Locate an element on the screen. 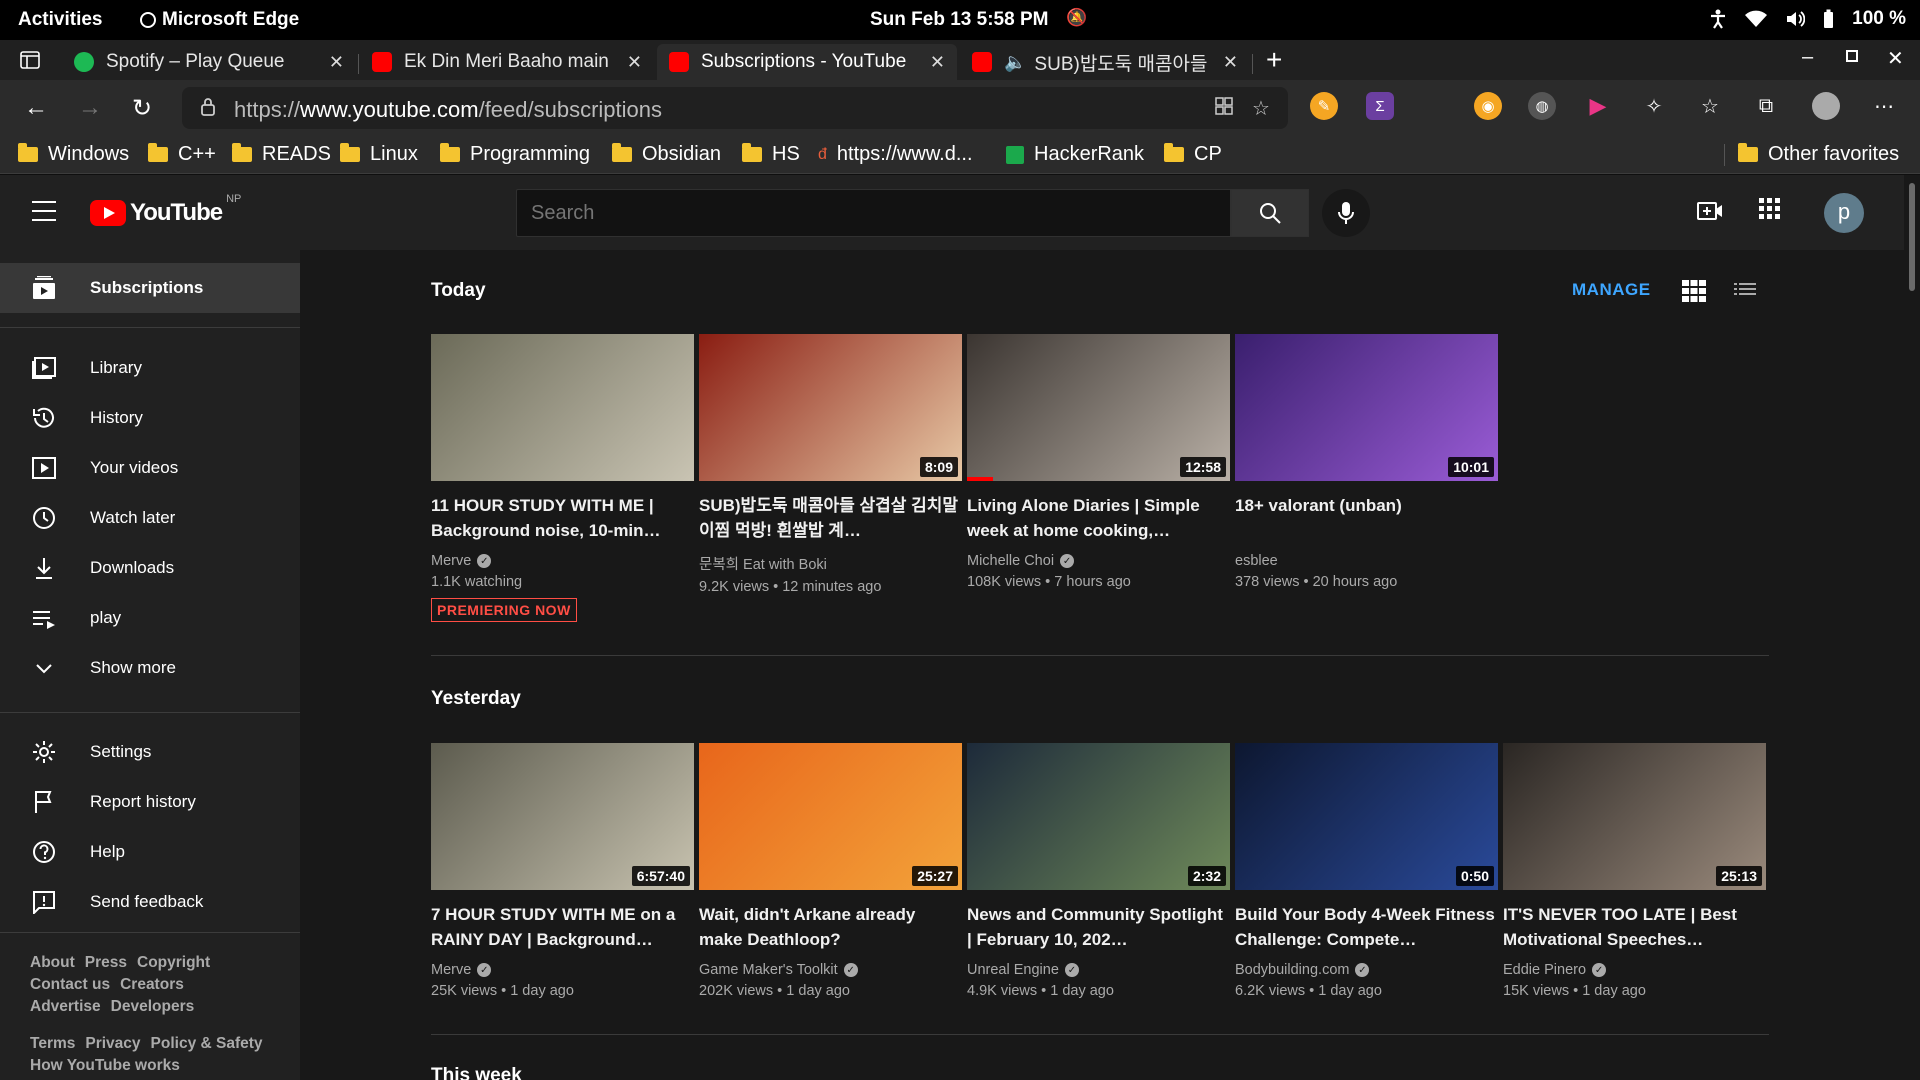 This screenshot has width=1920, height=1080. app-menu: Microsoft Edge is located at coordinates (219, 20).